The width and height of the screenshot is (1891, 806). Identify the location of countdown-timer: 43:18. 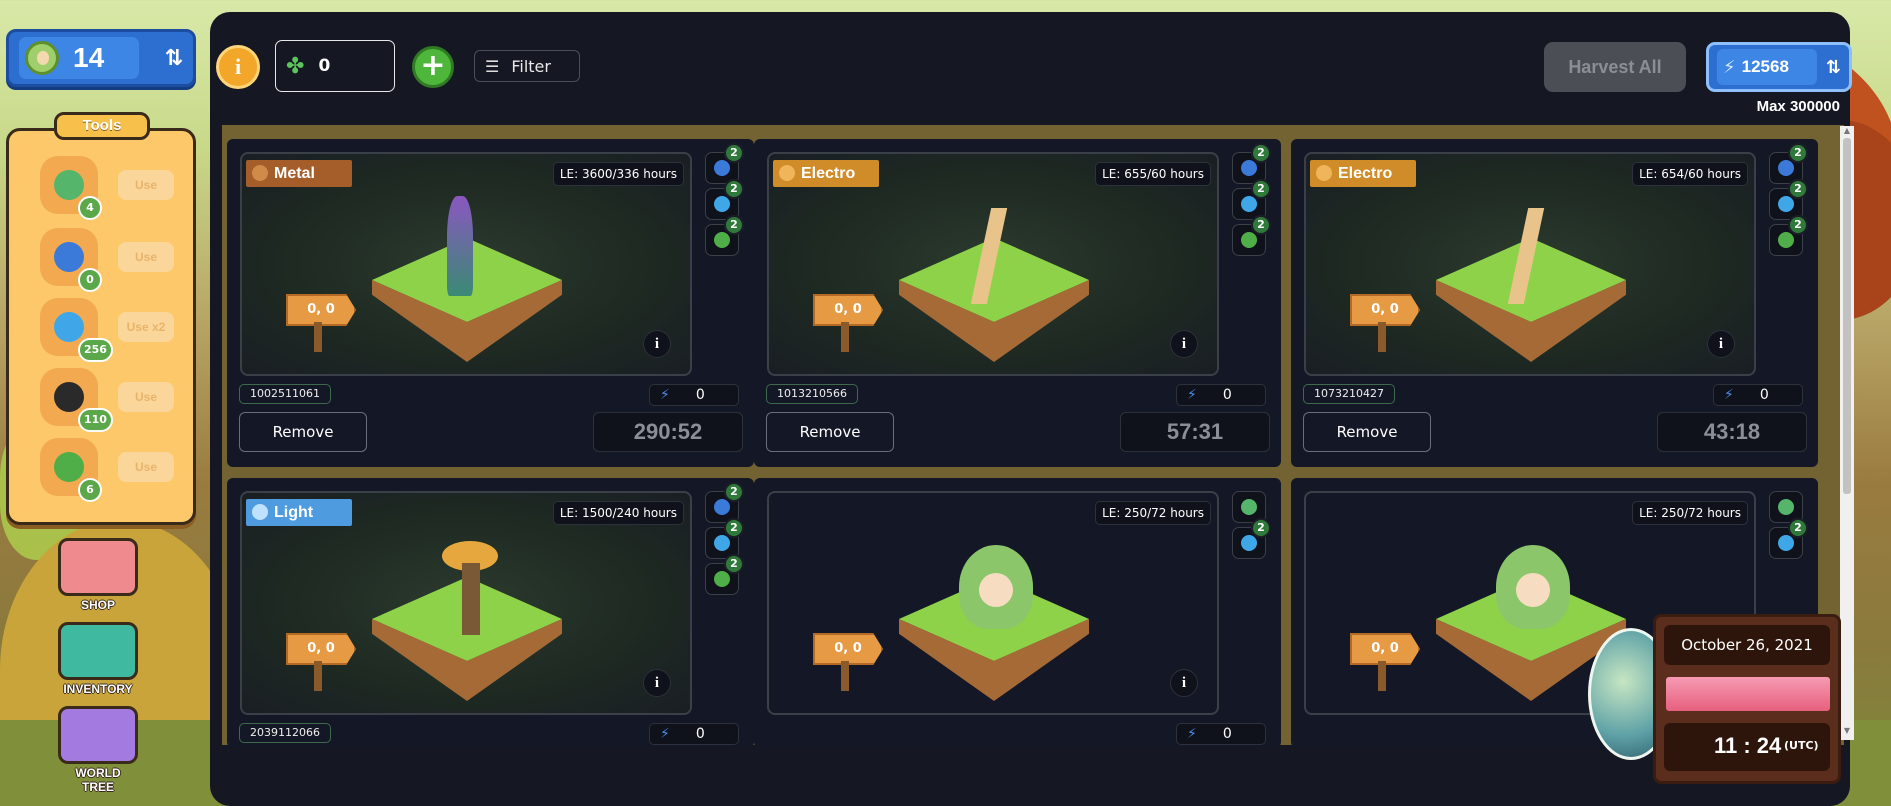
(1732, 432).